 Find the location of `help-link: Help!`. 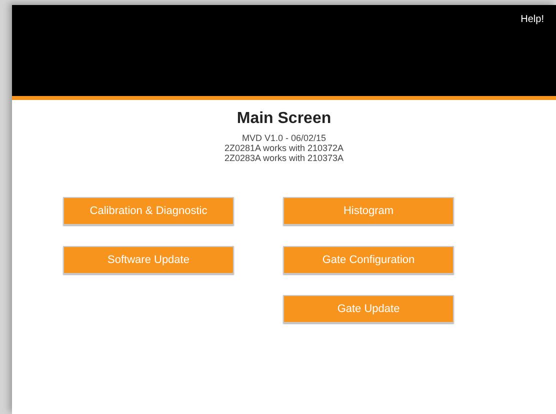

help-link: Help! is located at coordinates (532, 19).